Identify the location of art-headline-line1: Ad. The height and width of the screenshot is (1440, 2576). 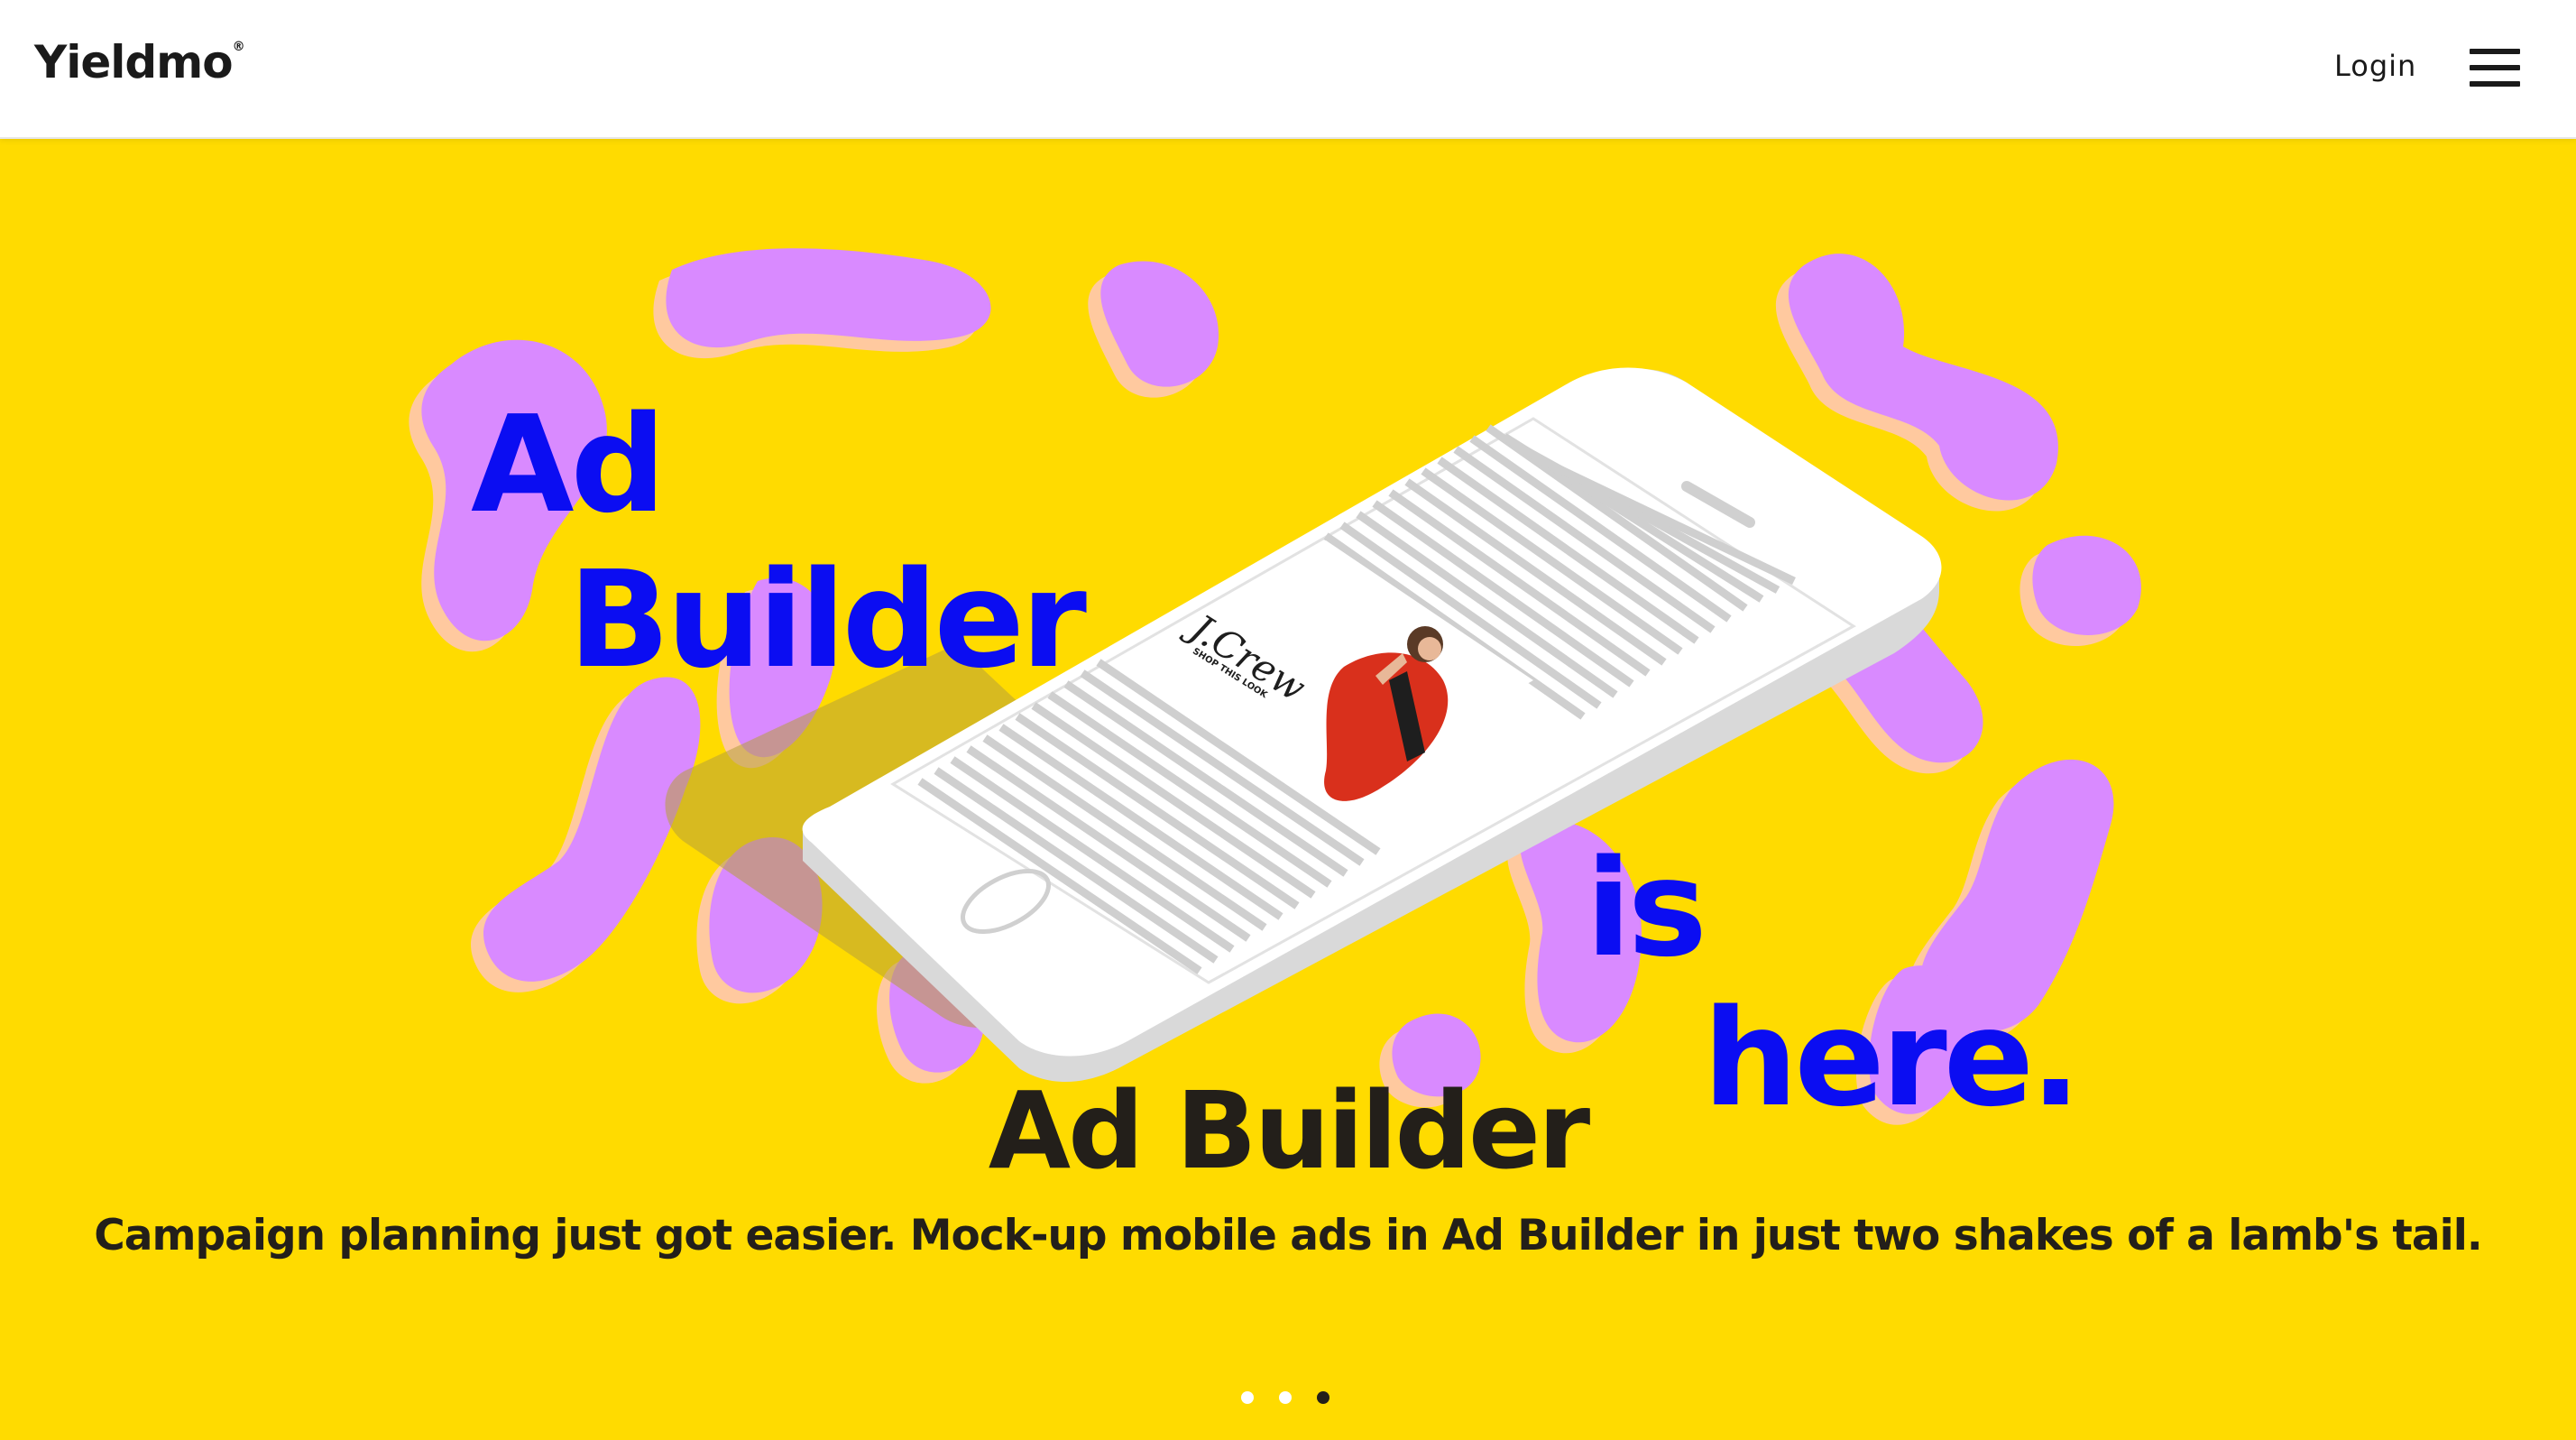
(566, 464).